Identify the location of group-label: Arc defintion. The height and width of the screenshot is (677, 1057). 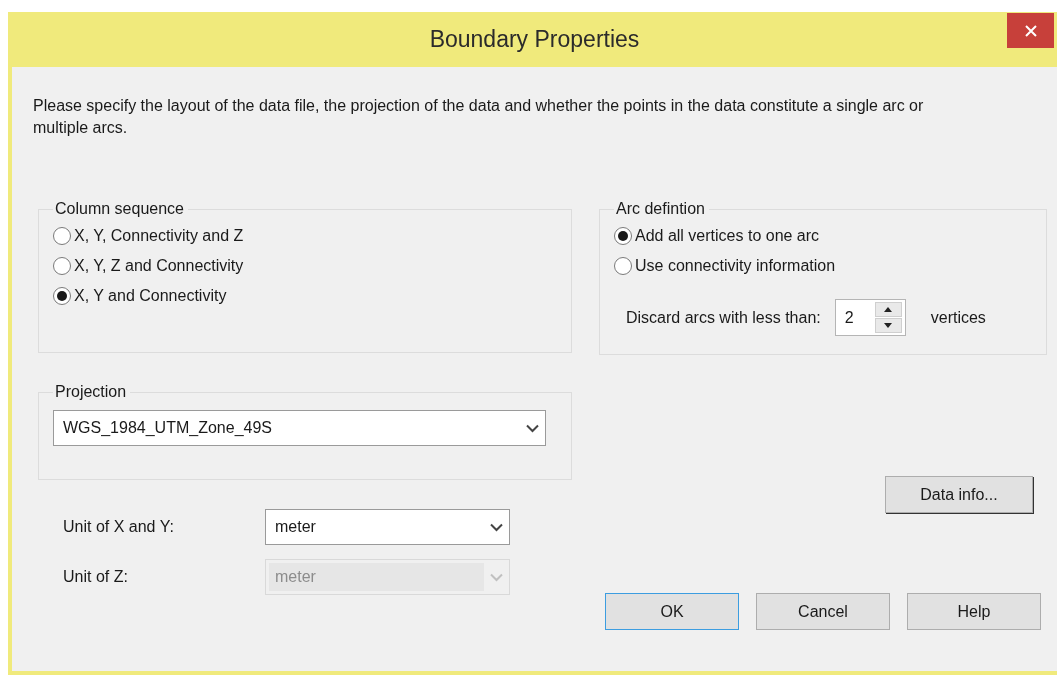
(660, 209).